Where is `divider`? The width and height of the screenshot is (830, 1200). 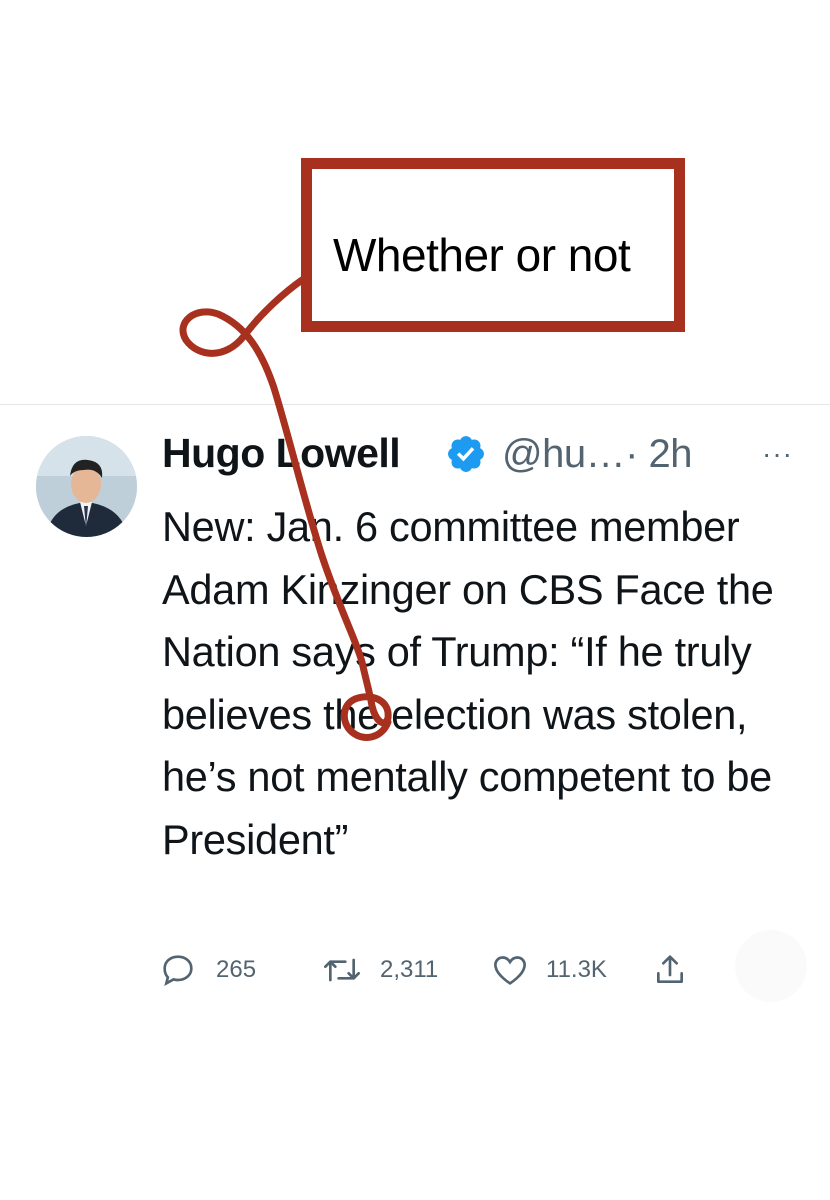
divider is located at coordinates (415, 404).